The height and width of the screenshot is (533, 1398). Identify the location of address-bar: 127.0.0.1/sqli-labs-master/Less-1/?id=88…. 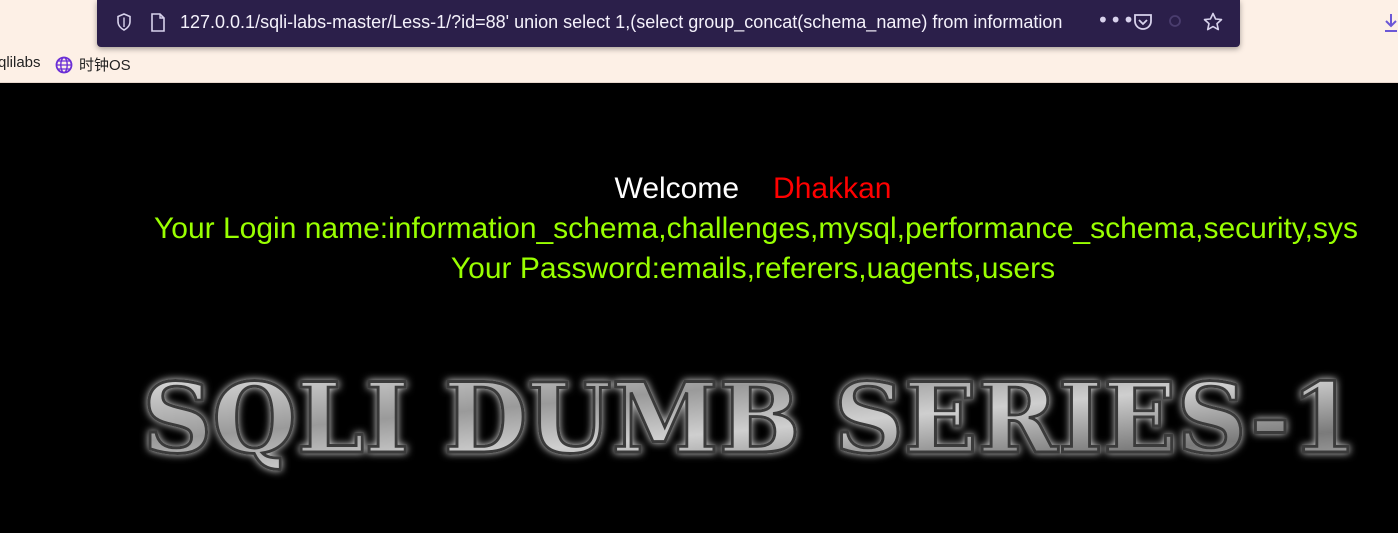
(668, 23).